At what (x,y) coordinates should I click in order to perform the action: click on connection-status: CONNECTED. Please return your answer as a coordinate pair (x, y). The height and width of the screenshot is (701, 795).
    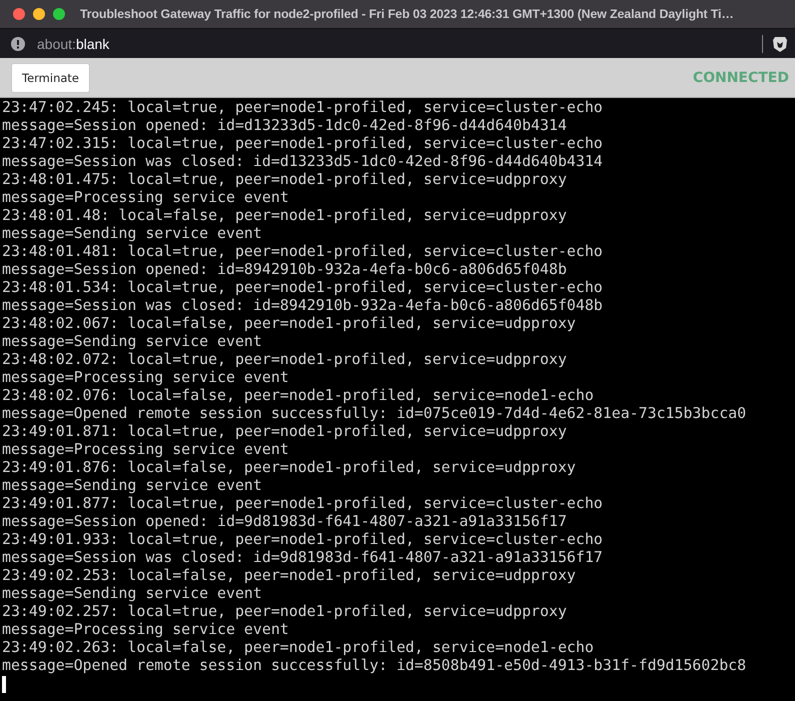
    Looking at the image, I should click on (740, 78).